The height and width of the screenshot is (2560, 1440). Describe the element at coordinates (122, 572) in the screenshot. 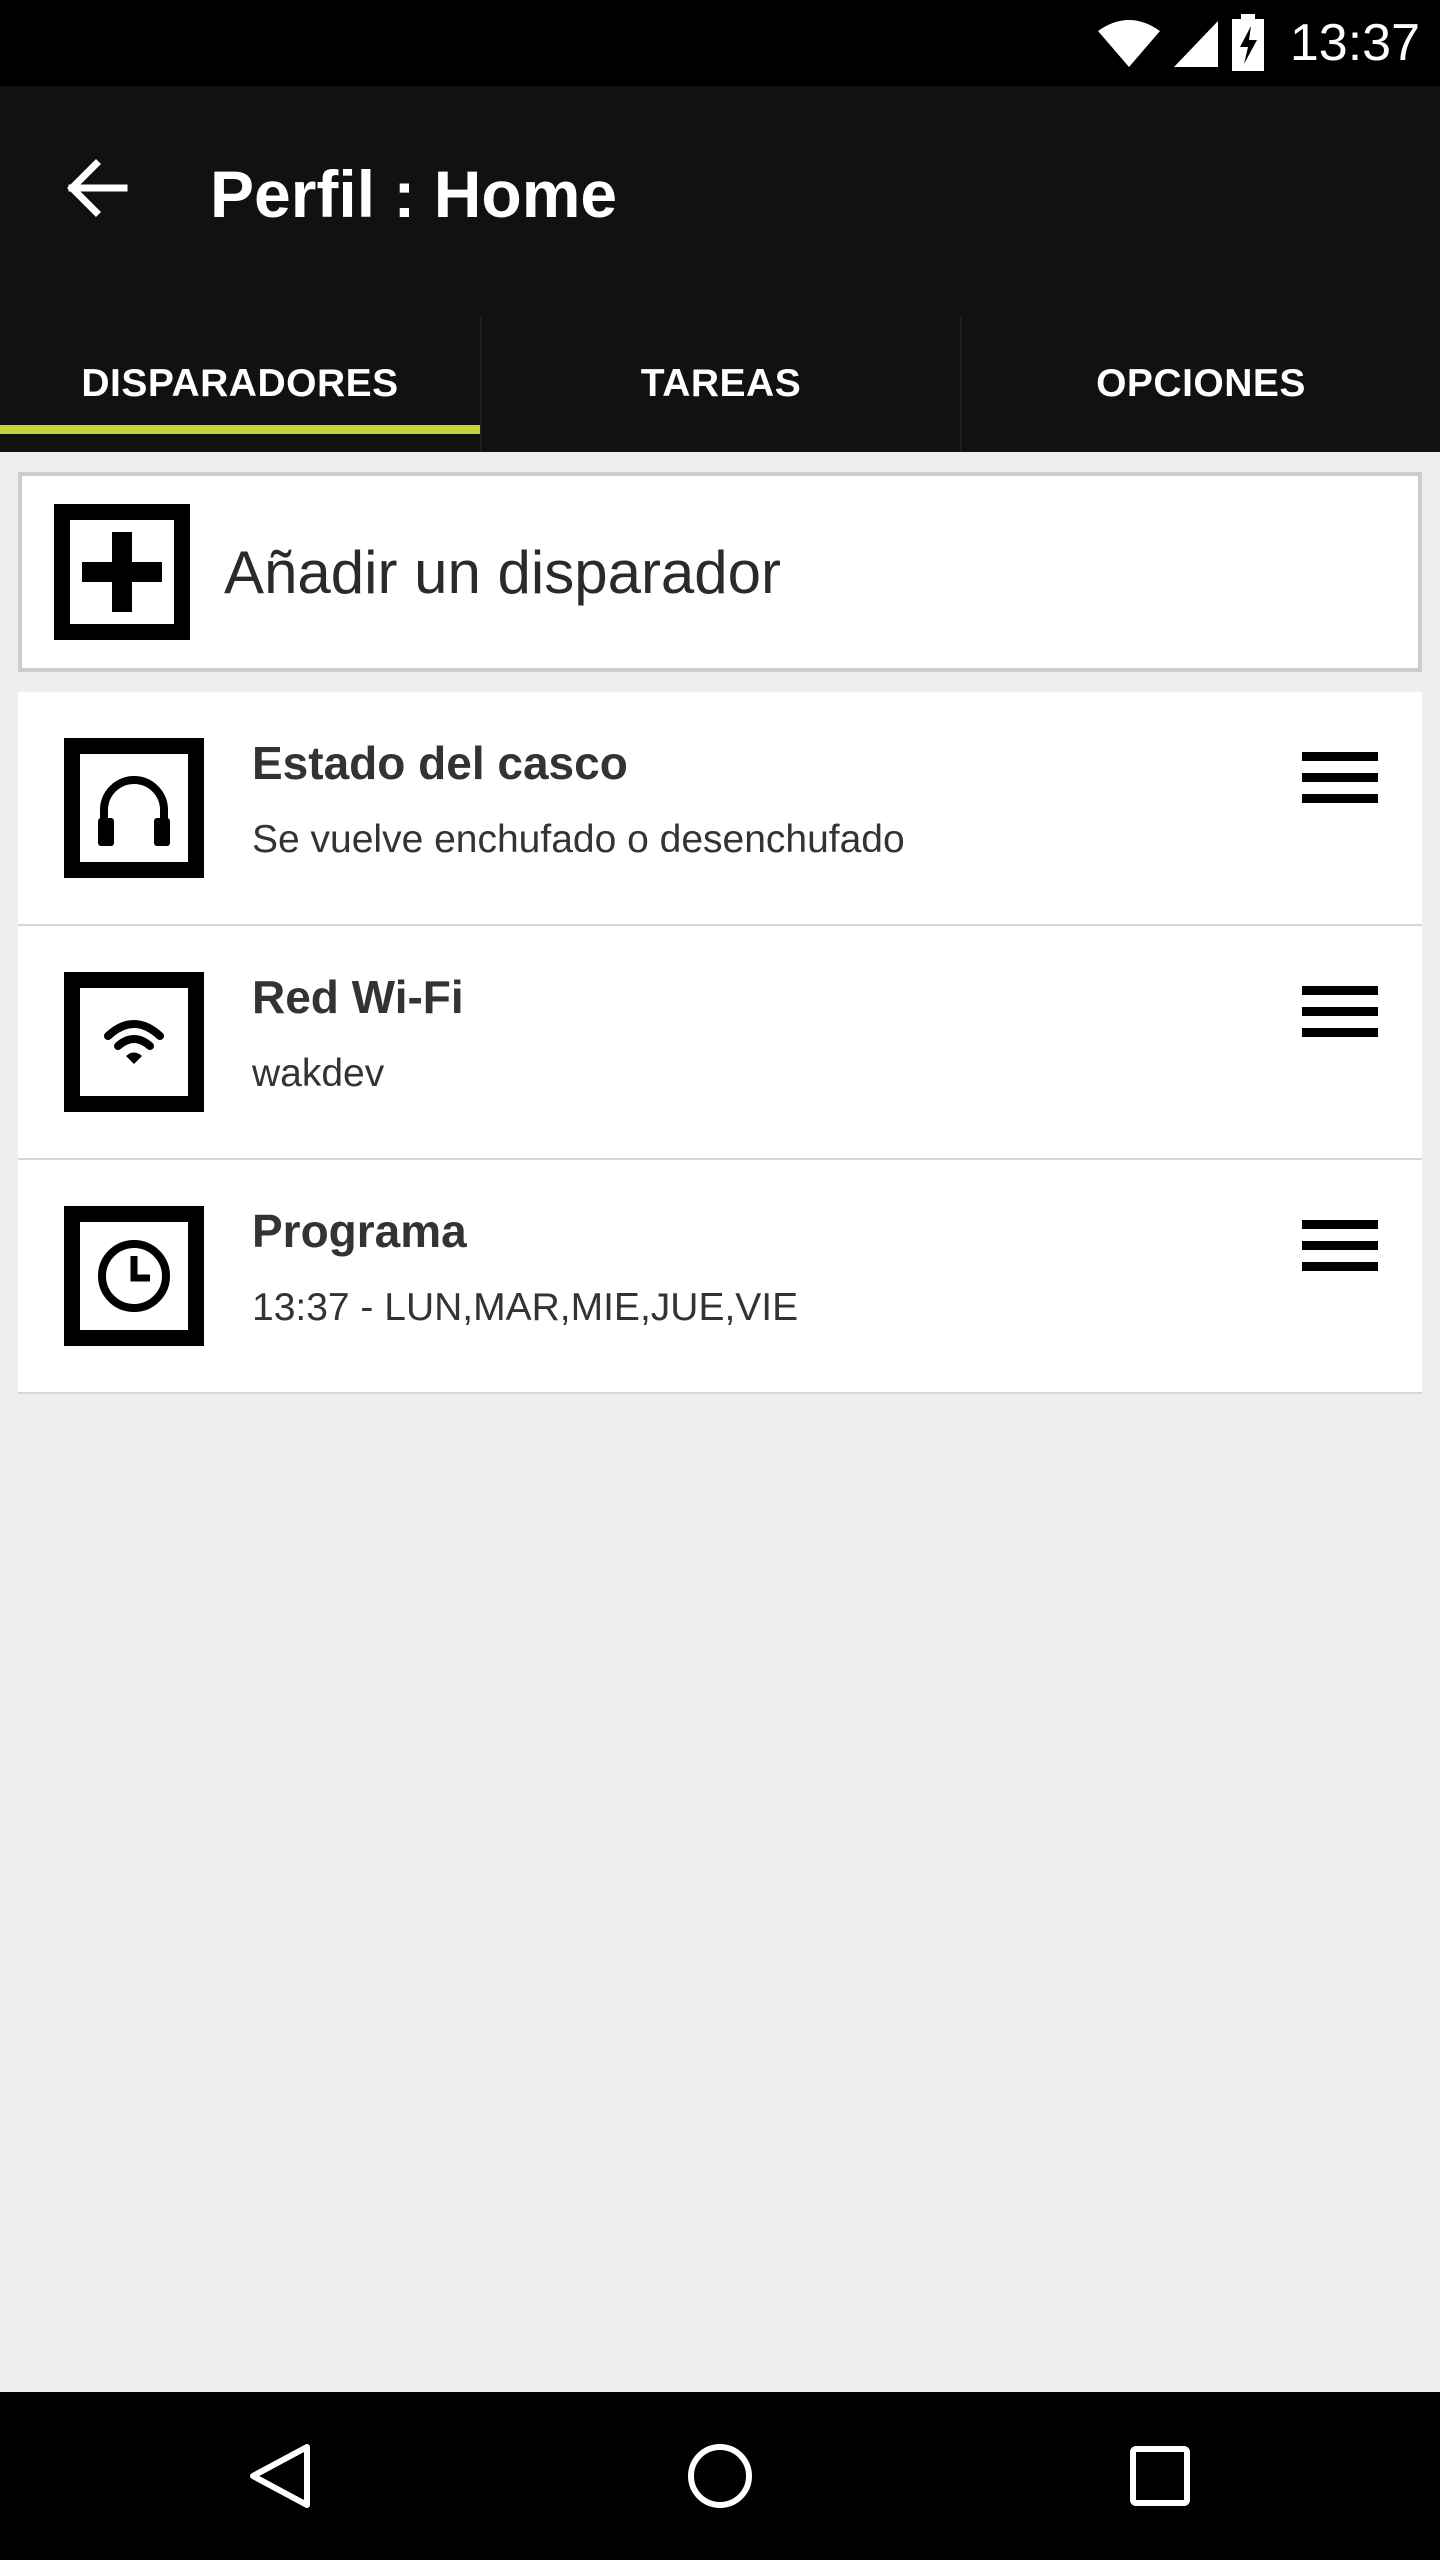

I see `plus-icon` at that location.